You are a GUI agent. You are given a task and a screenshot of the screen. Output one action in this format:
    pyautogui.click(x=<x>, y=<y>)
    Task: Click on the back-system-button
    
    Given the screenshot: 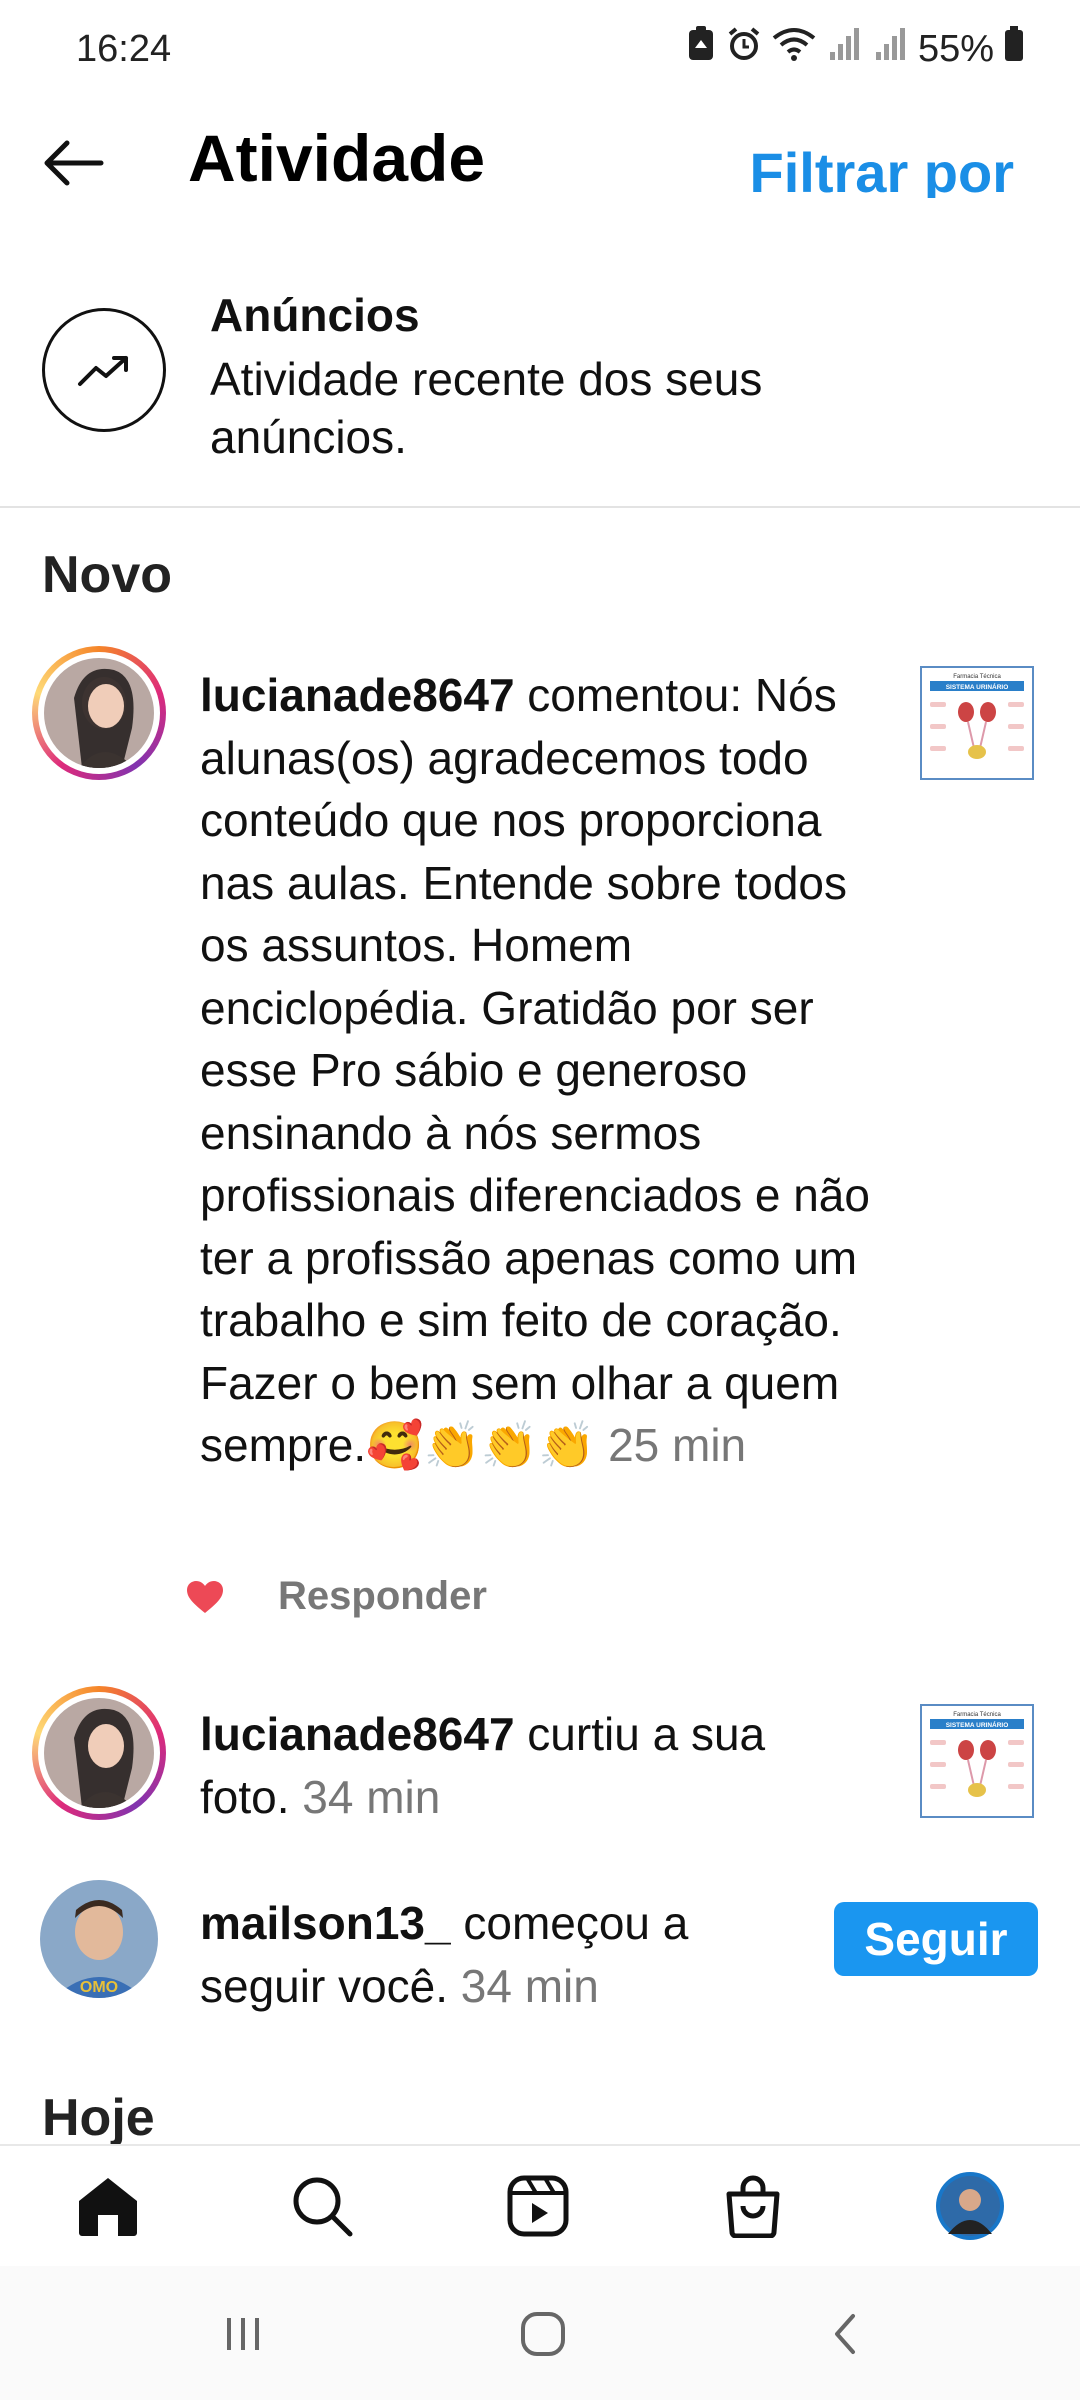 What is the action you would take?
    pyautogui.click(x=845, y=2336)
    